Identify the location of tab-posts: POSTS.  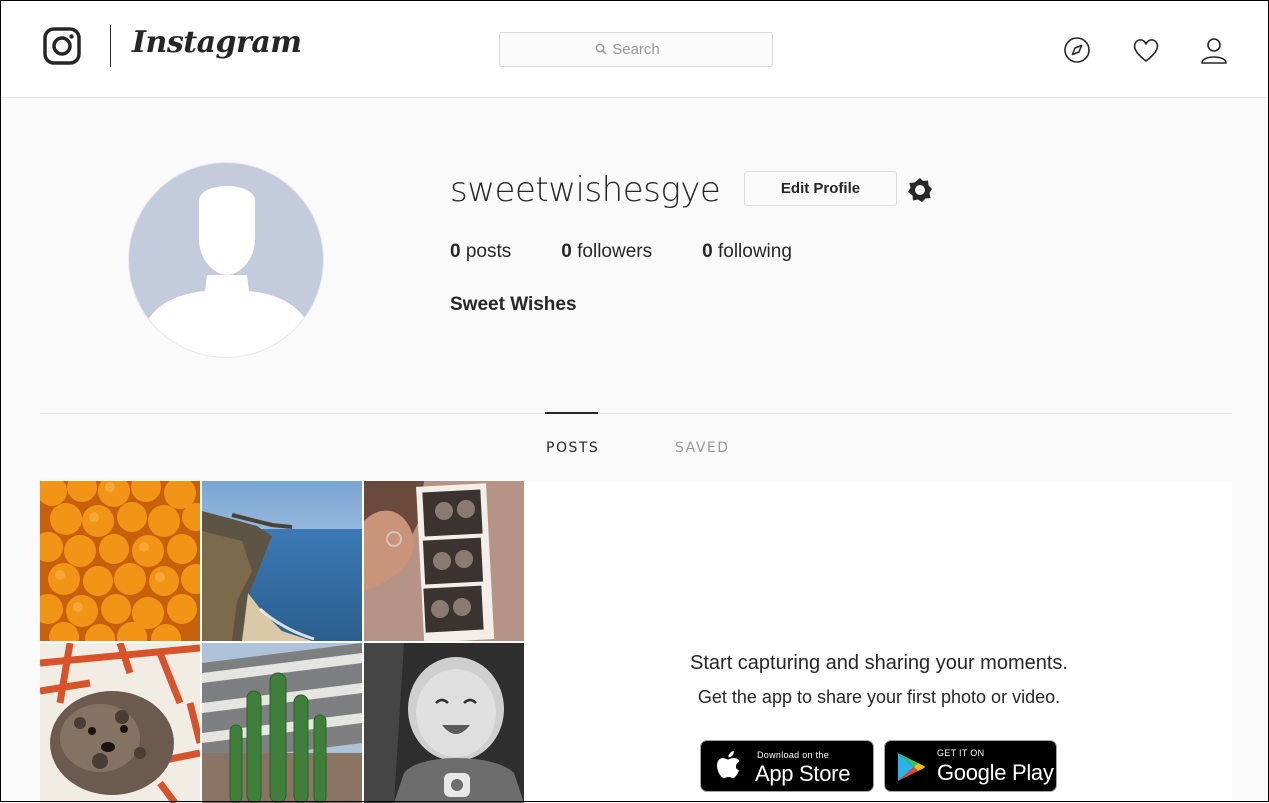
(572, 448).